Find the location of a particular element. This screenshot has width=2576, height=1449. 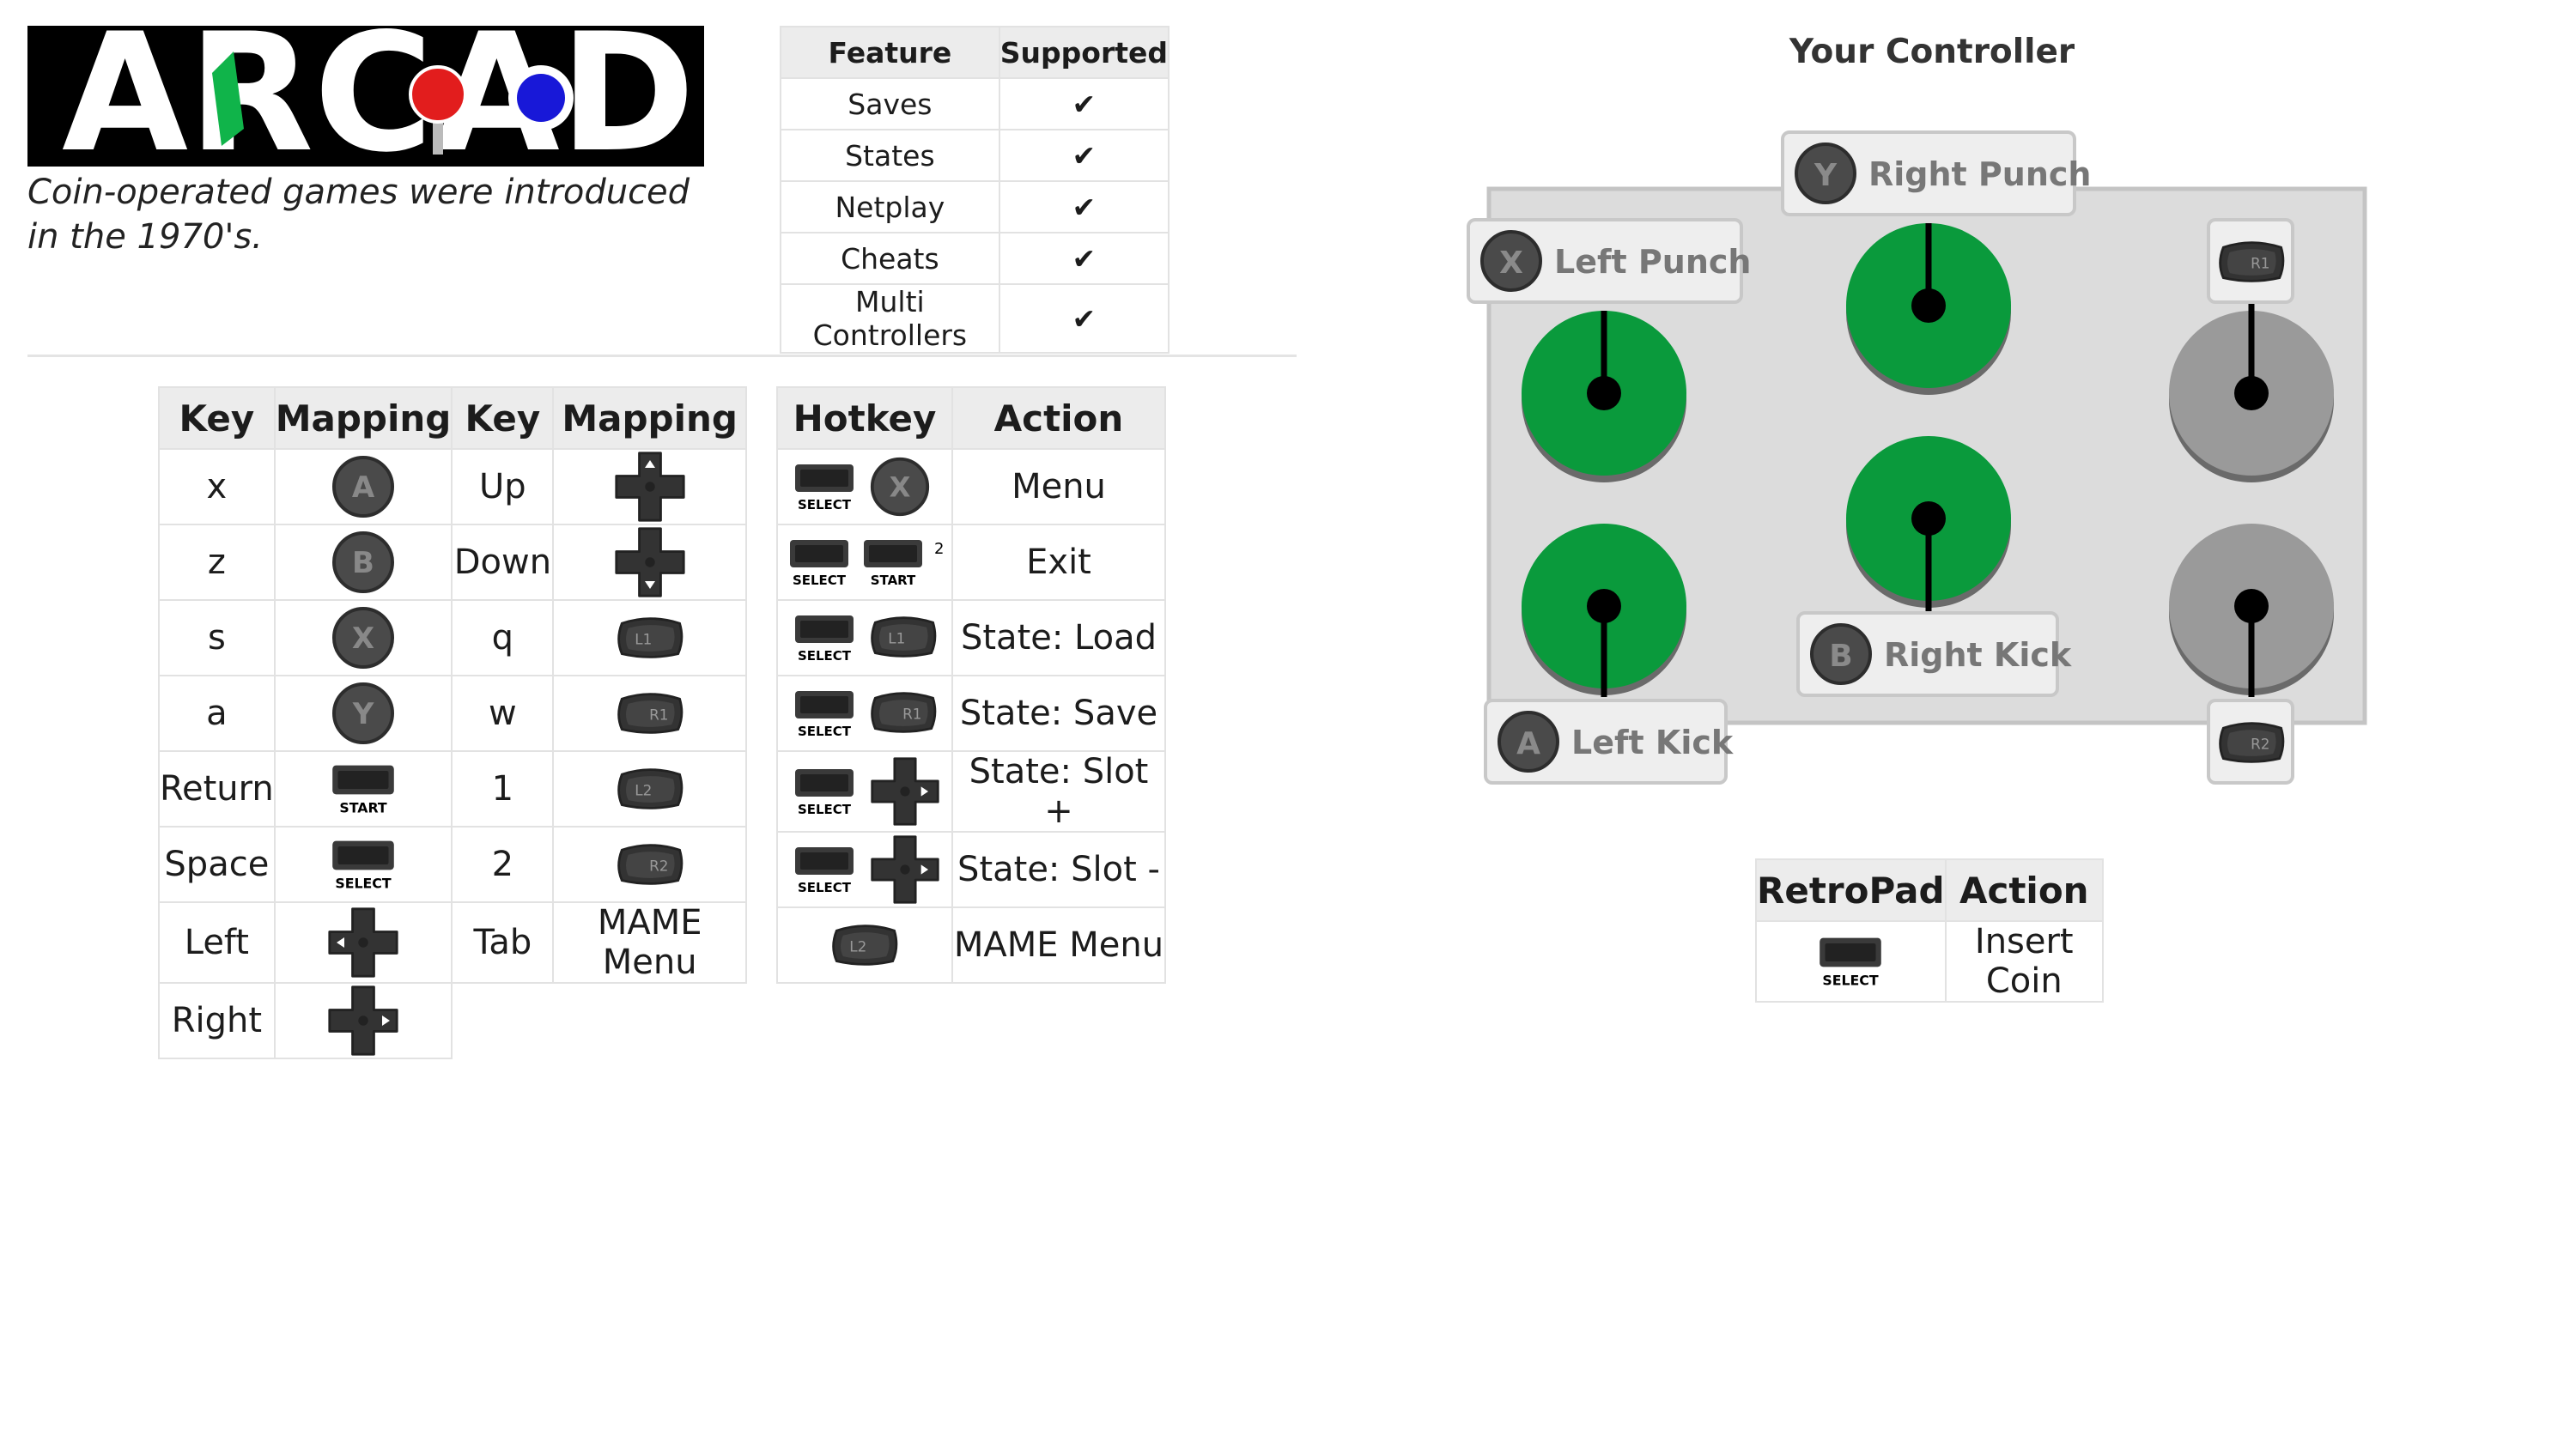

feature-header: Feature is located at coordinates (890, 52).